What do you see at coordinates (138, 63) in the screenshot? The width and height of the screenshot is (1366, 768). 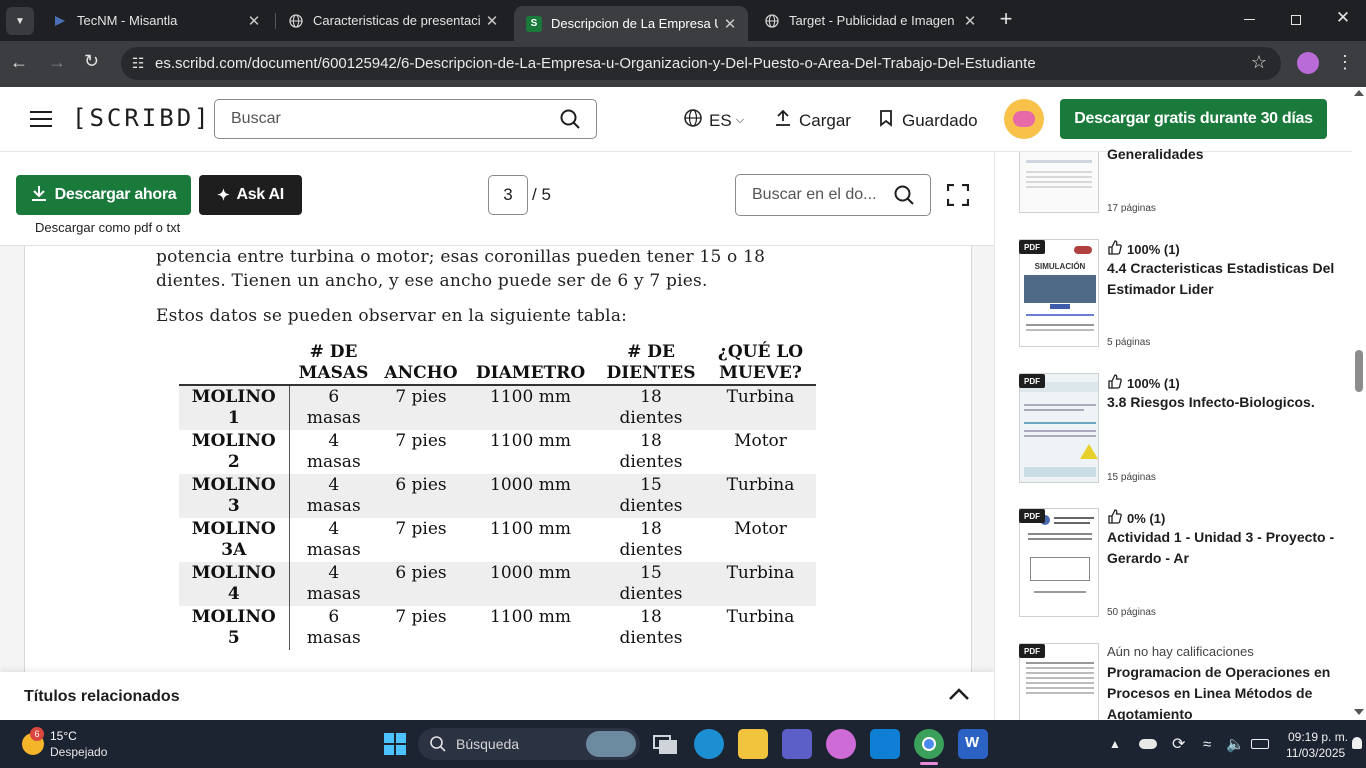 I see `site-info-icon: ☷` at bounding box center [138, 63].